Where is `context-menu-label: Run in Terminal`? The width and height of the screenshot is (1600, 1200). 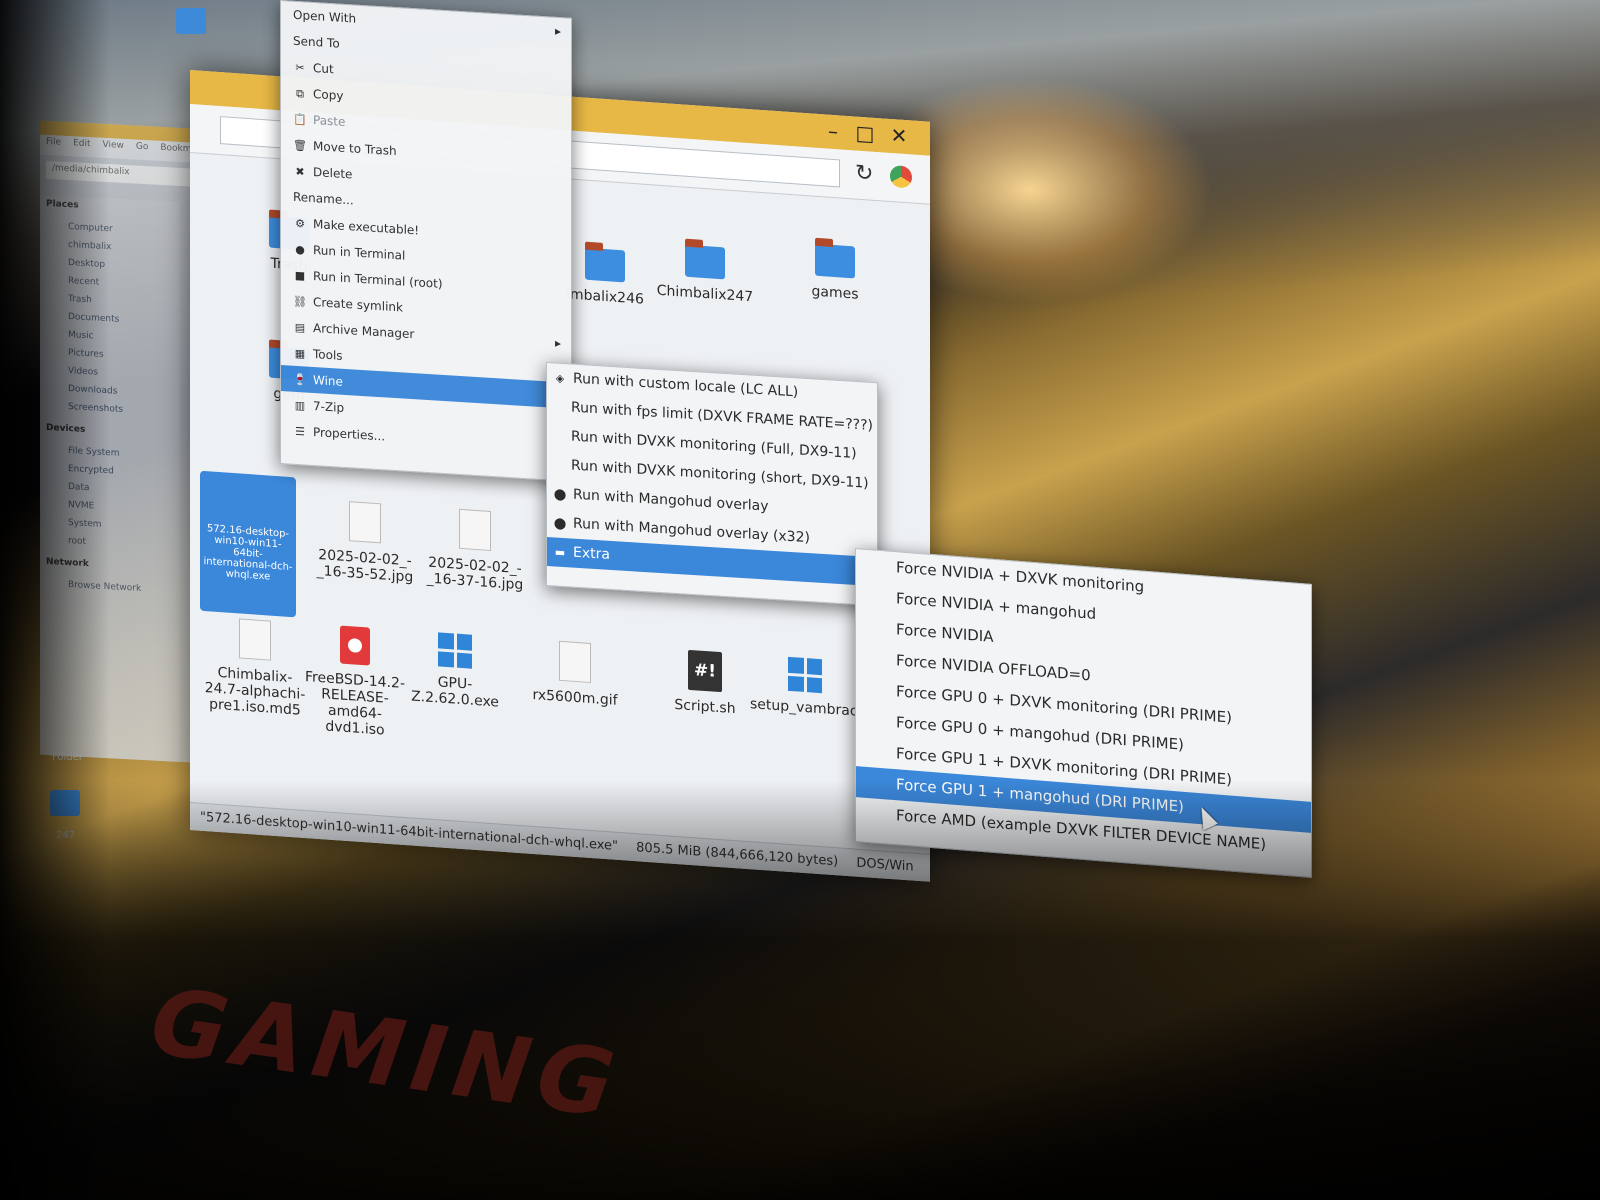
context-menu-label: Run in Terminal is located at coordinates (359, 253).